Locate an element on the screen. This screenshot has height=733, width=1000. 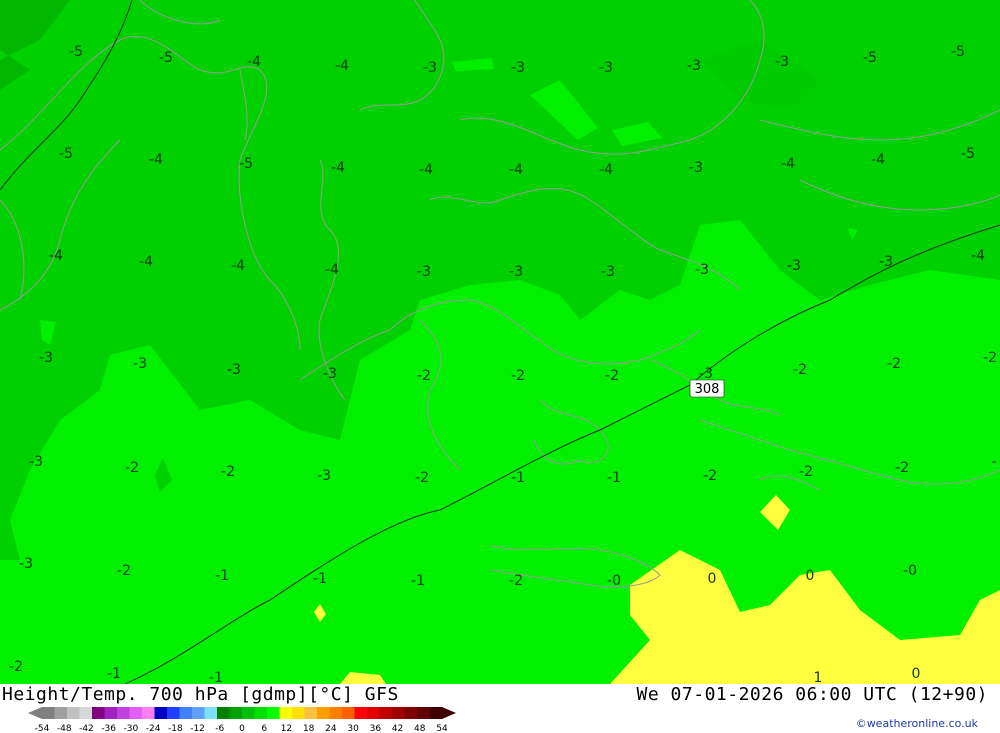
contour-label: 308 is located at coordinates (707, 388).